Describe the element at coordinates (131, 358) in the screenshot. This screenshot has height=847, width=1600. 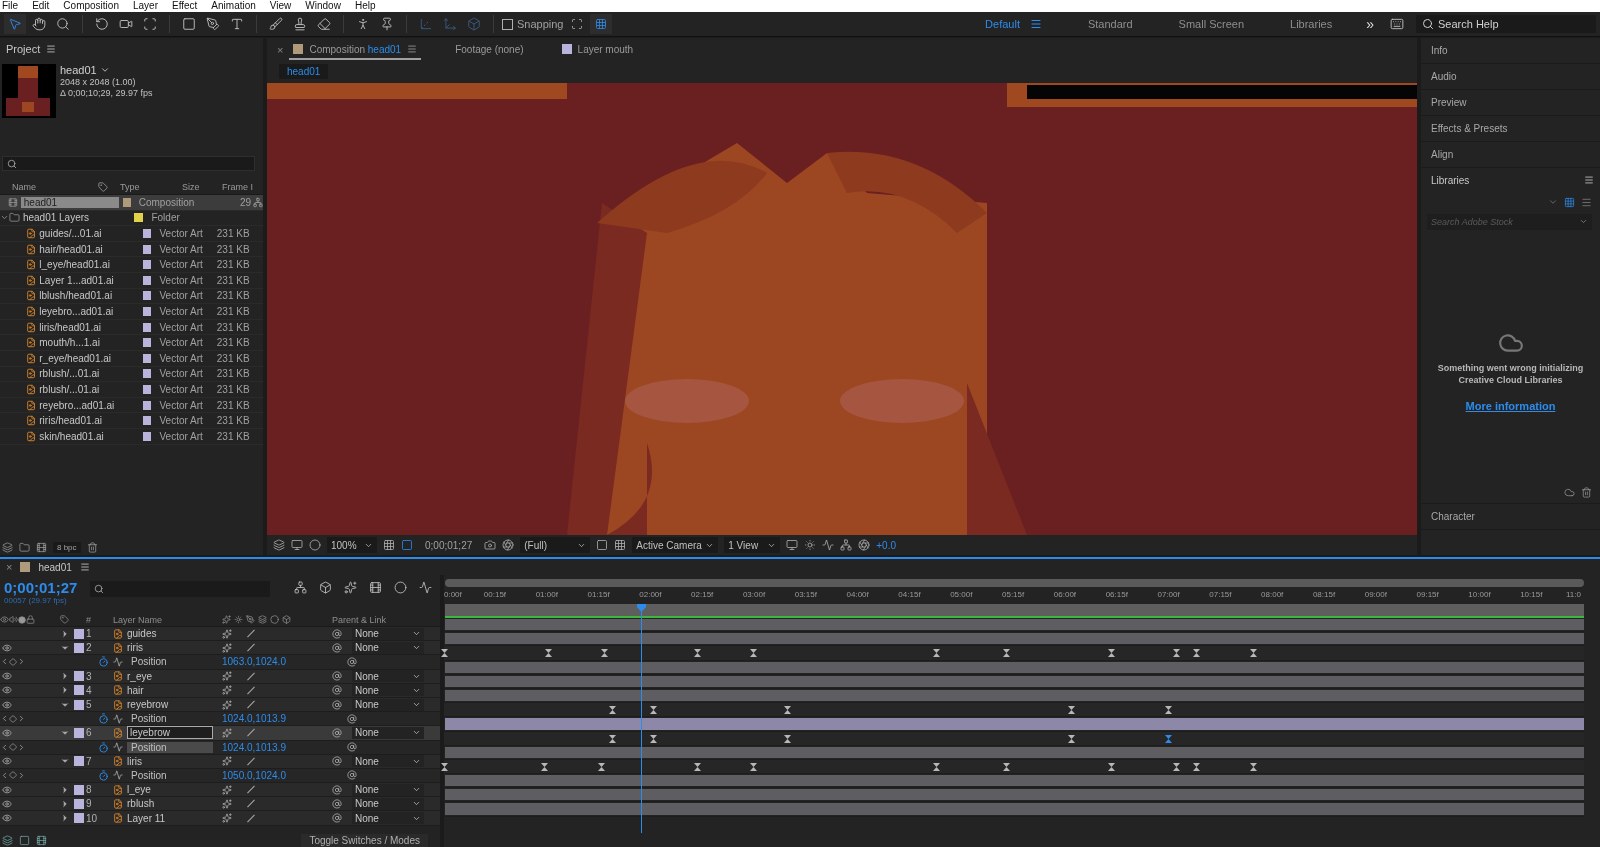
I see `project-item: r_eye/head01.ai Vector Art 231 KB` at that location.